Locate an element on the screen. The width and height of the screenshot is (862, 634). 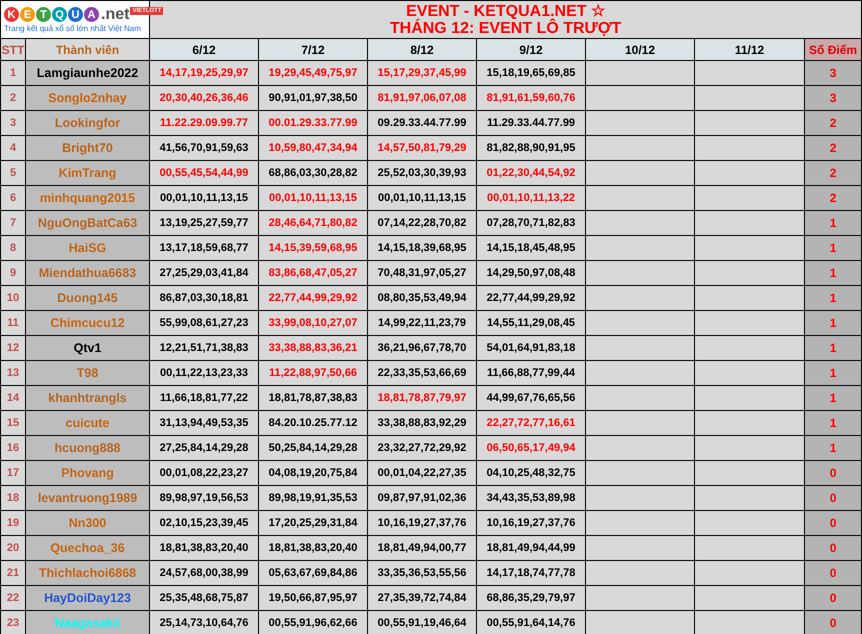
pick-cell: 27,25,84,14,29,28 is located at coordinates (204, 448).